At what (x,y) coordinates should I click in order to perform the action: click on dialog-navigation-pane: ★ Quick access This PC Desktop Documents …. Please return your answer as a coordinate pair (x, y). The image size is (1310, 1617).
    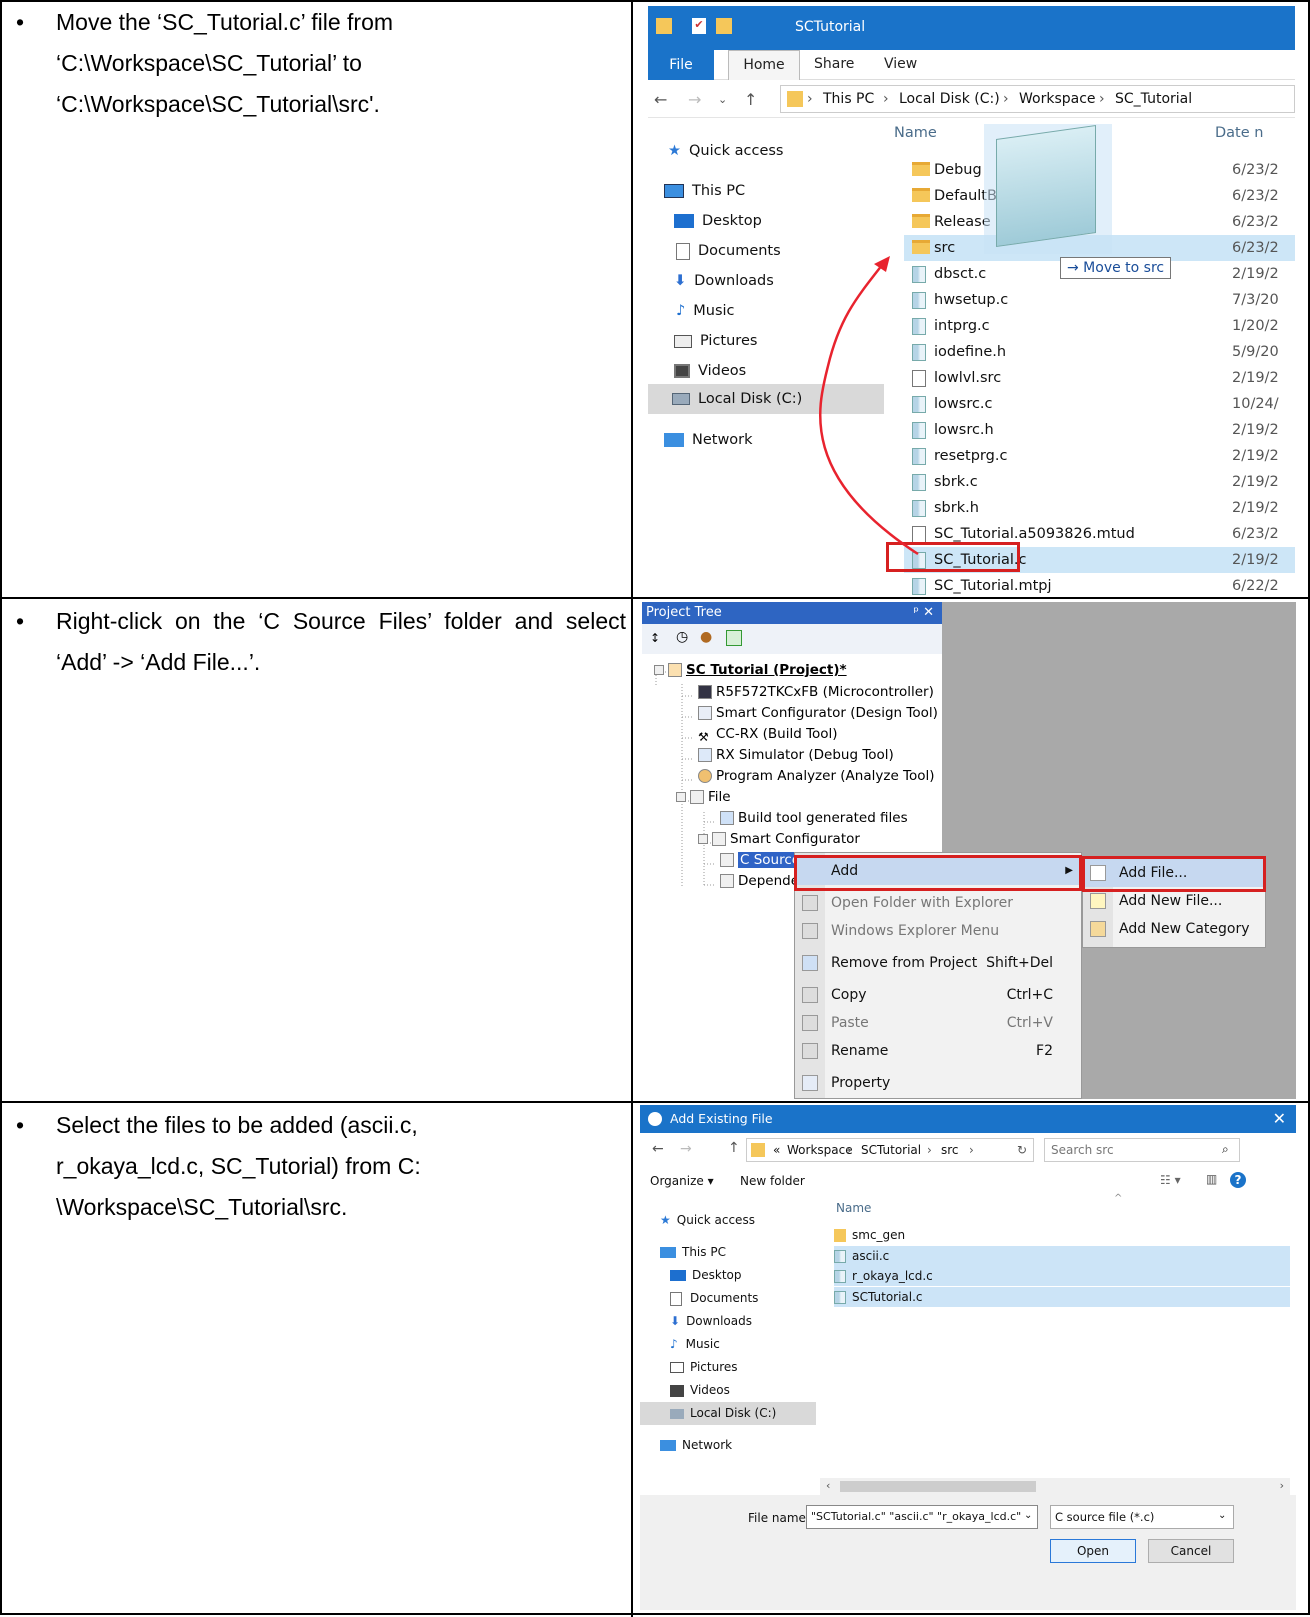
    Looking at the image, I should click on (729, 1345).